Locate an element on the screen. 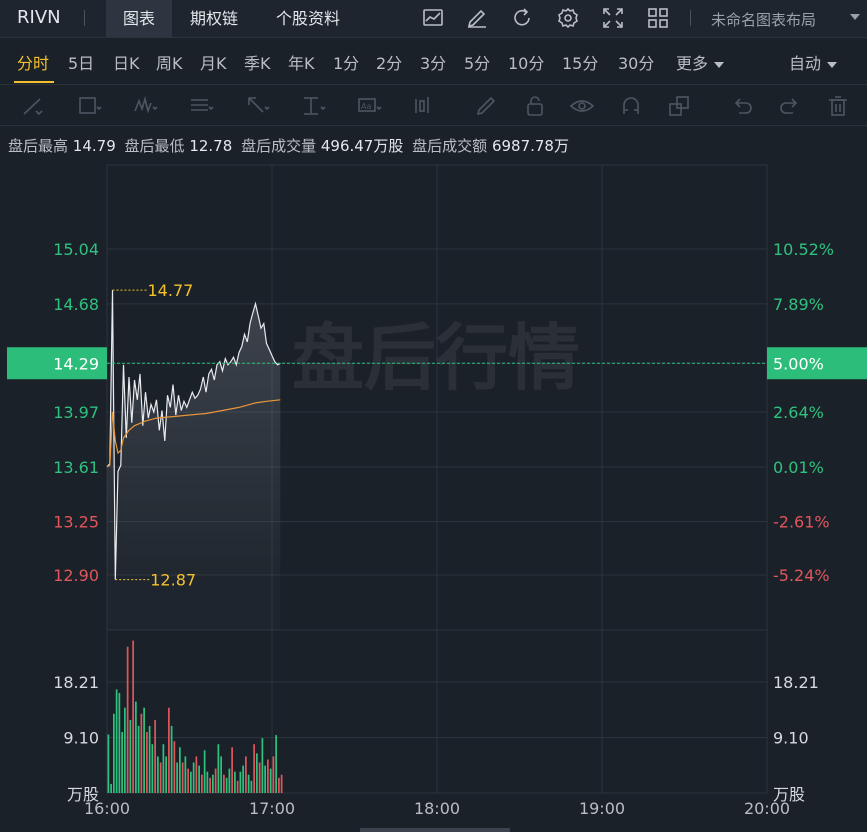 The width and height of the screenshot is (867, 832). pct-axis-label: 2.64% is located at coordinates (798, 412).